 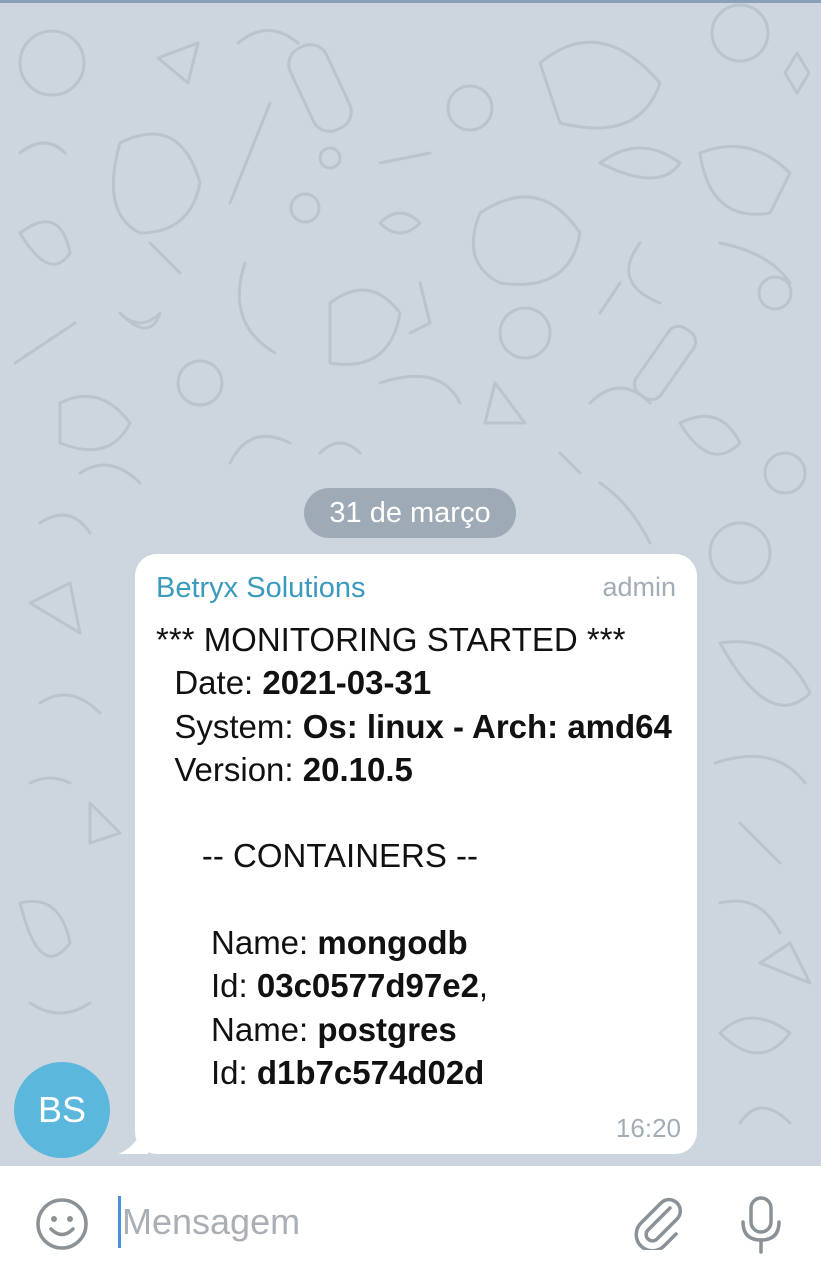 I want to click on avatar: BS, so click(x=62, y=1110).